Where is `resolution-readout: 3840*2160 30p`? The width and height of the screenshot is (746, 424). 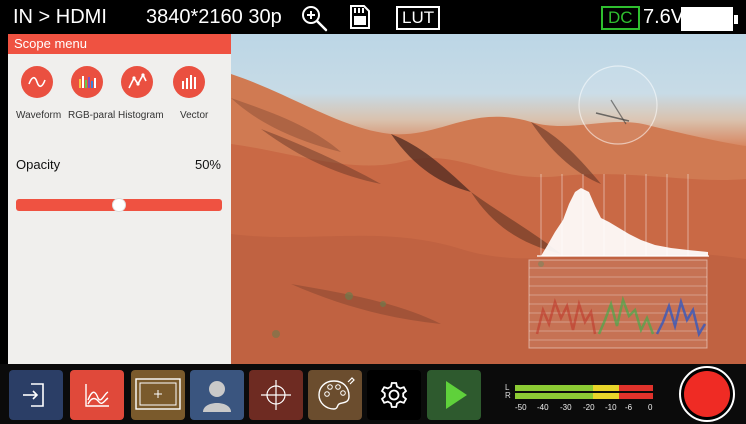 resolution-readout: 3840*2160 30p is located at coordinates (214, 17).